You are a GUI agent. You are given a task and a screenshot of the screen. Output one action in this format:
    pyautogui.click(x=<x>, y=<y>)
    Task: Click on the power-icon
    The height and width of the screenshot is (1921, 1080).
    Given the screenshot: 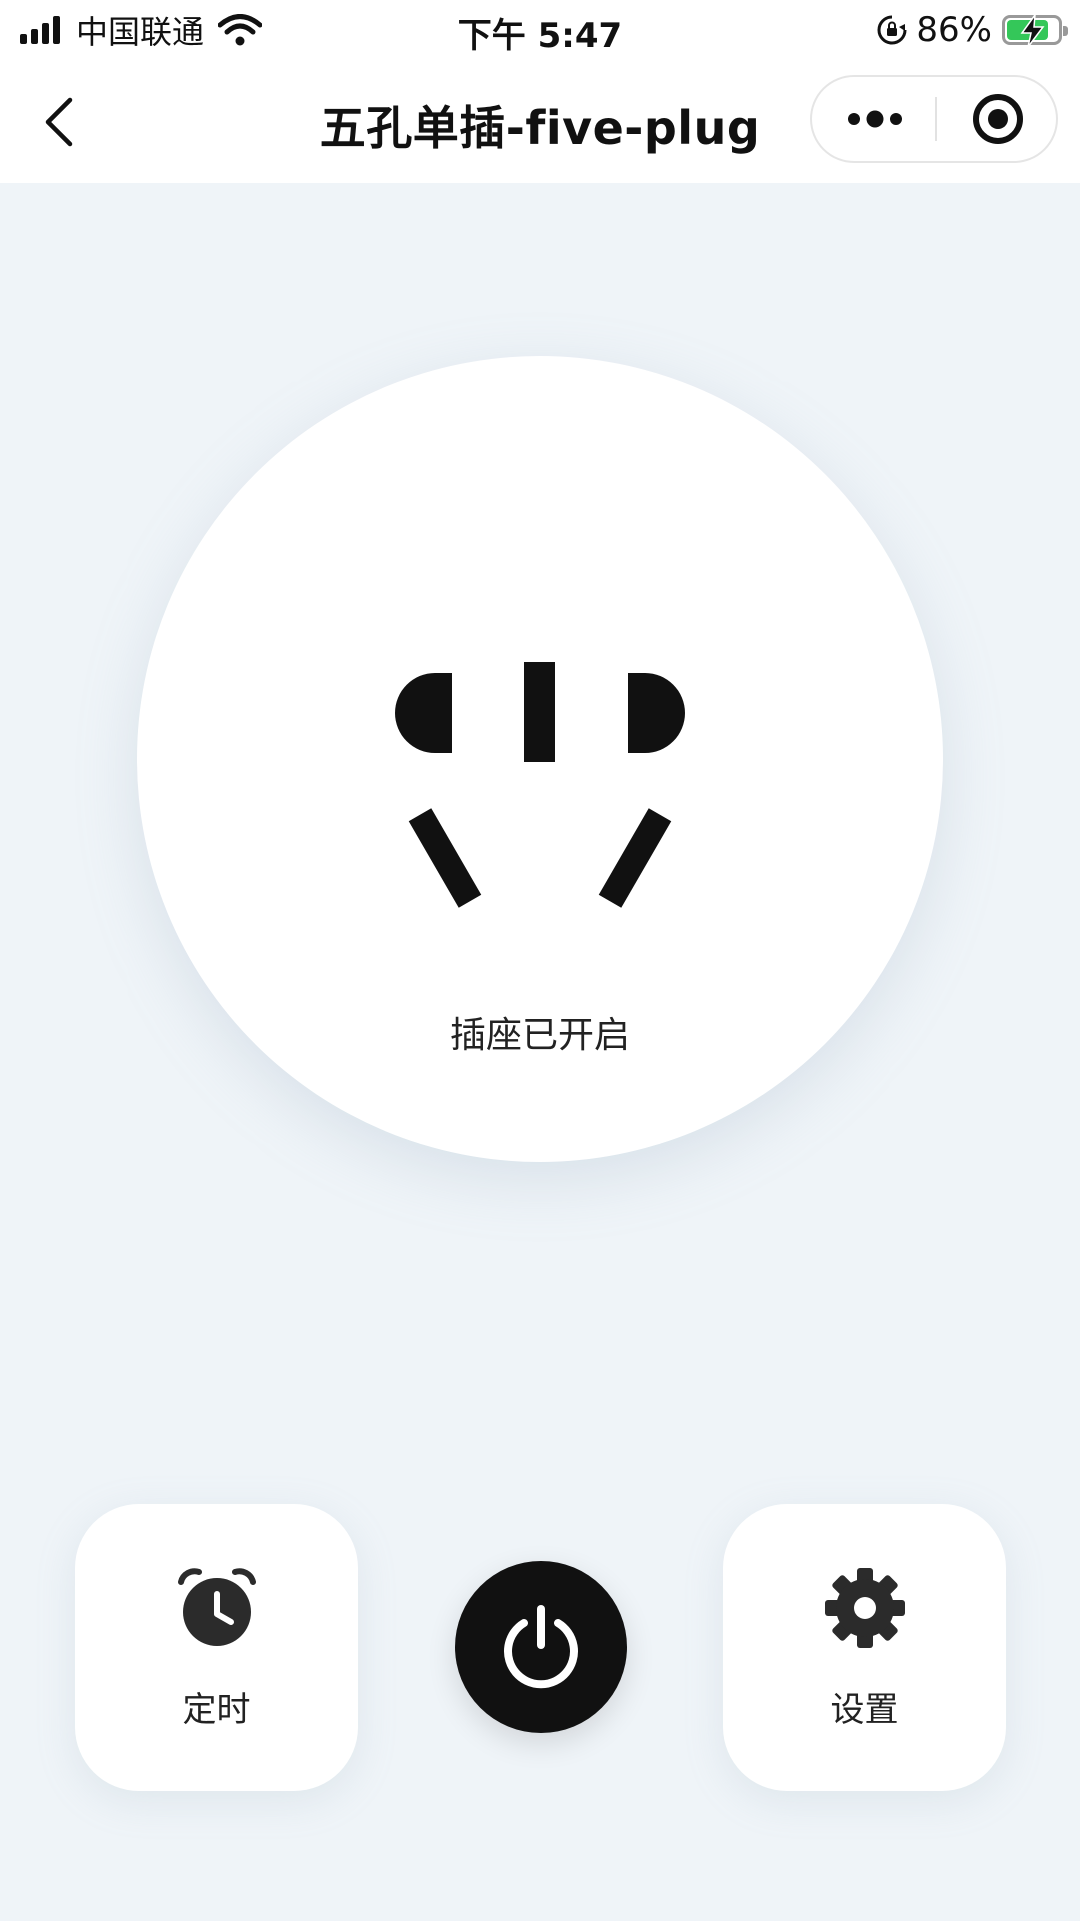 What is the action you would take?
    pyautogui.click(x=541, y=1647)
    